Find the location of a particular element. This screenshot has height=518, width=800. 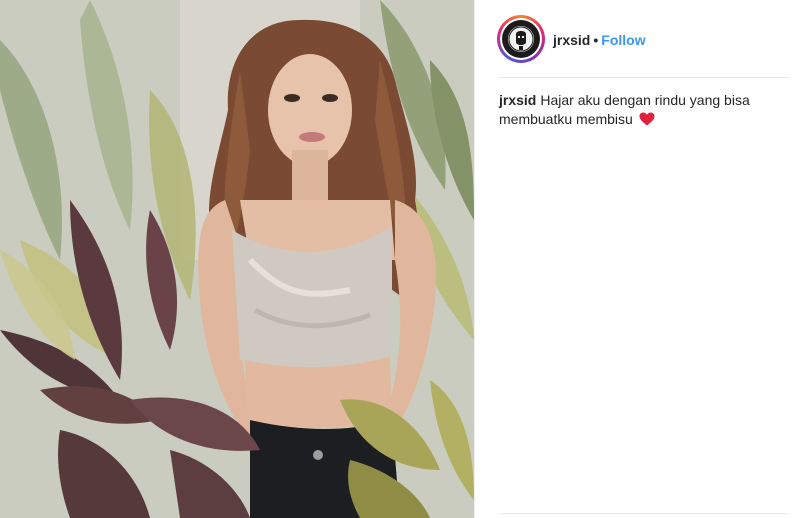

avatar-logo-icon is located at coordinates (521, 39).